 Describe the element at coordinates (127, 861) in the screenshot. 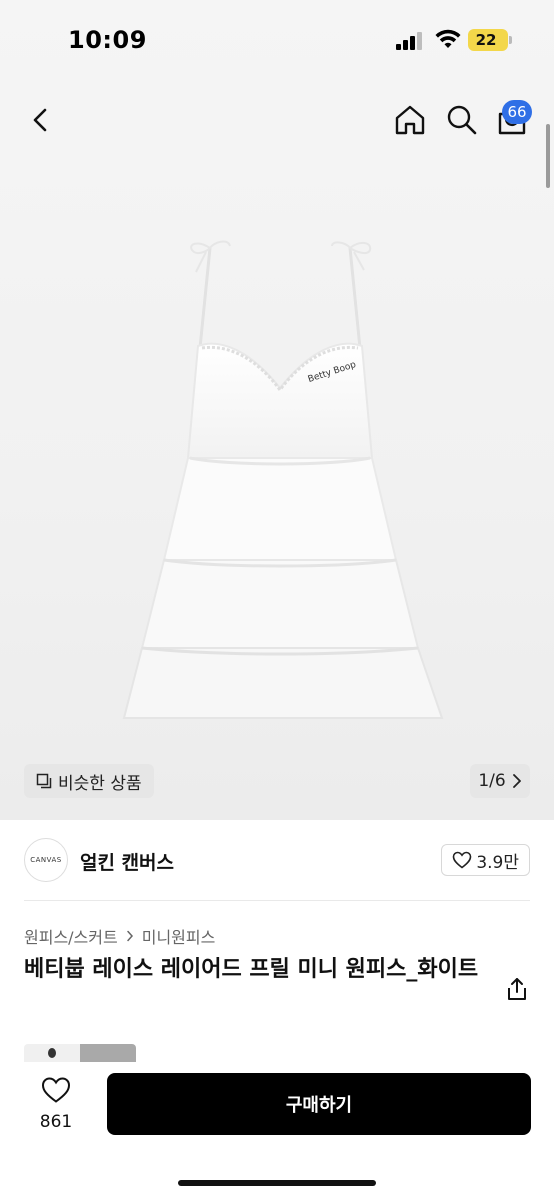

I see `brand-name: 얼킨 캔버스` at that location.